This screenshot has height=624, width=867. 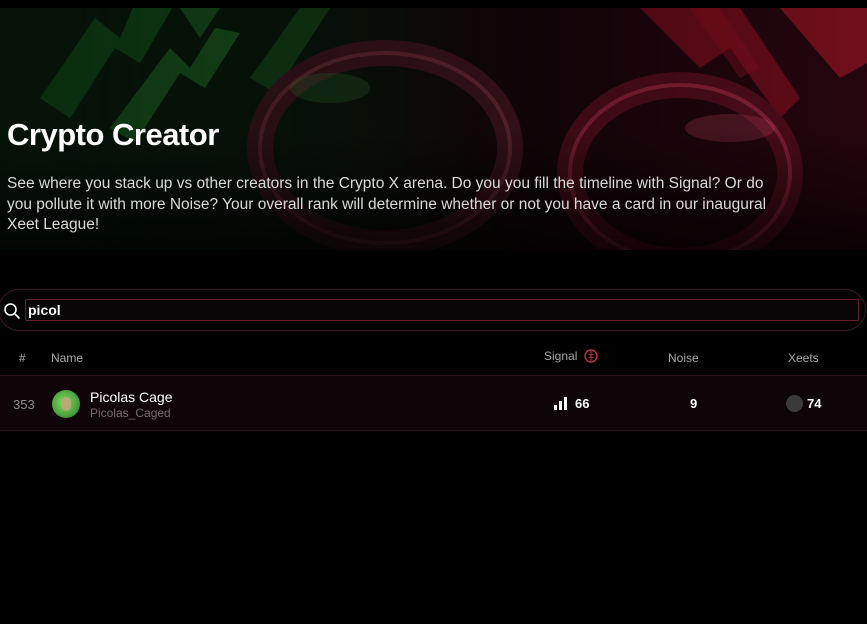 What do you see at coordinates (67, 358) in the screenshot?
I see `column-header-name: Name` at bounding box center [67, 358].